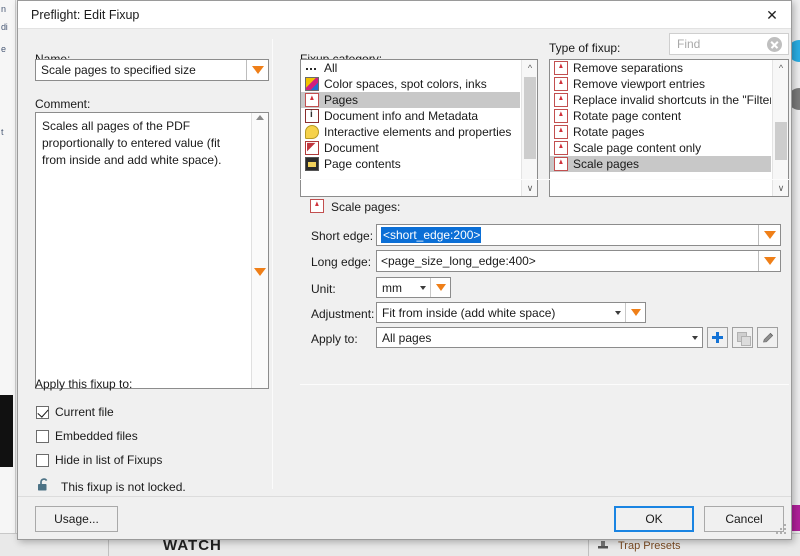  What do you see at coordinates (660, 132) in the screenshot?
I see `list-item: Rotate pages` at bounding box center [660, 132].